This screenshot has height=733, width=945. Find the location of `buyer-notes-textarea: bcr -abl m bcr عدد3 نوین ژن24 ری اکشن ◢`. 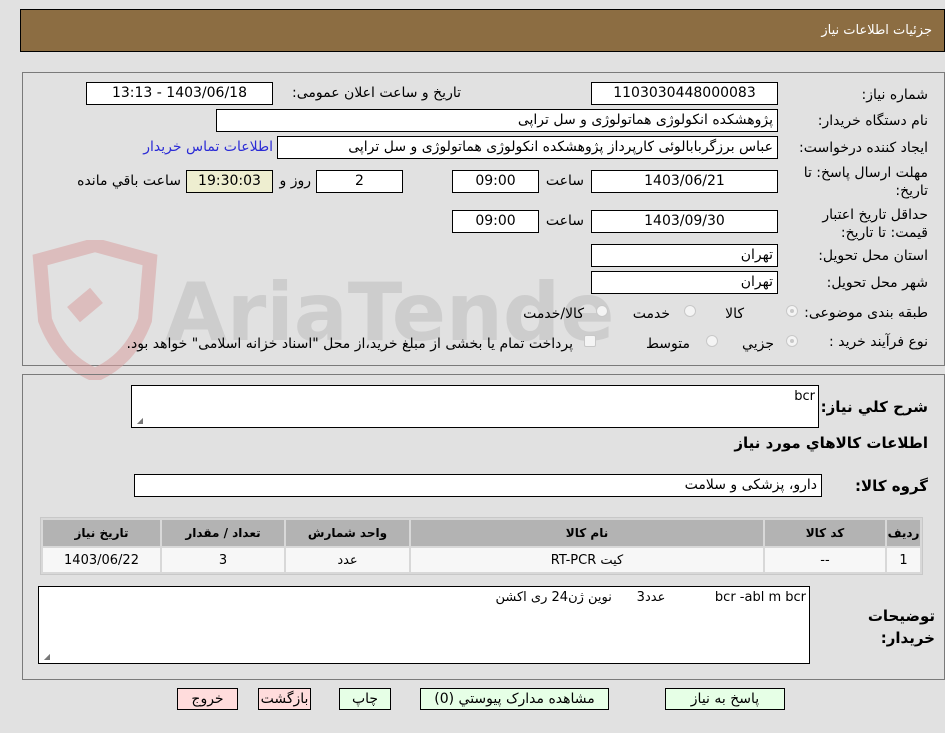

buyer-notes-textarea: bcr -abl m bcr عدد3 نوین ژن24 ری اکشن ◢ is located at coordinates (424, 625).